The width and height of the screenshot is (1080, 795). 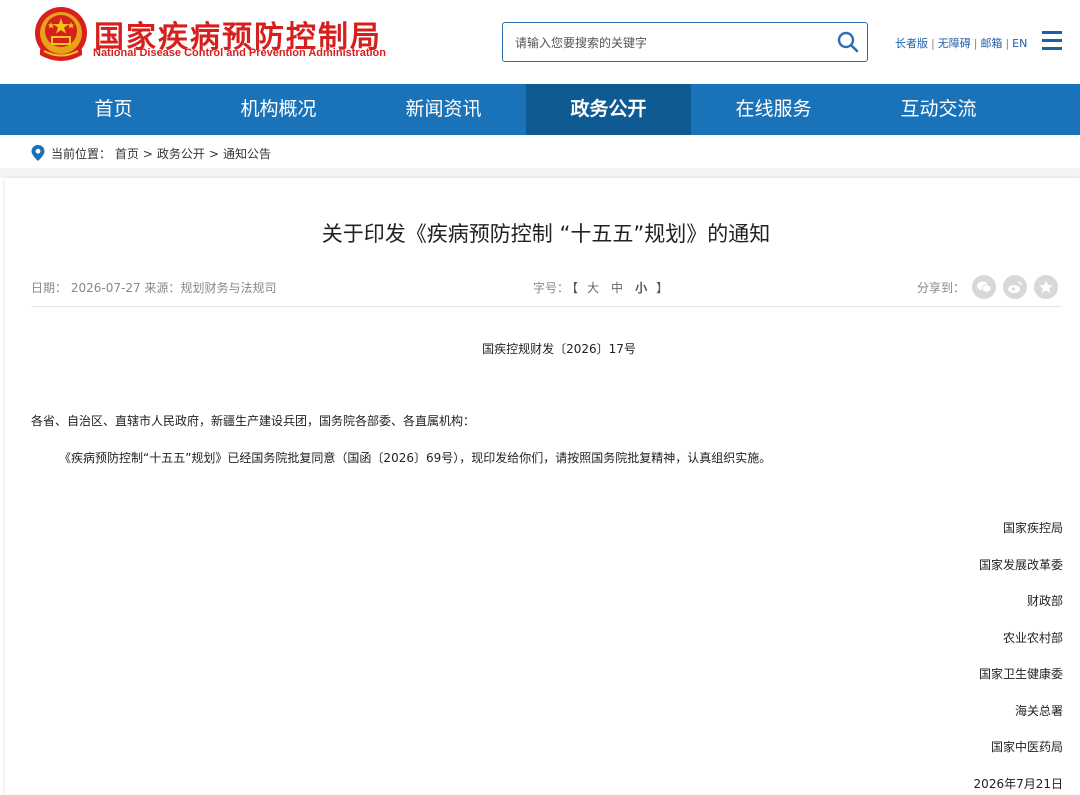 What do you see at coordinates (602, 287) in the screenshot?
I see `font-size-control: 字号：【大中小】` at bounding box center [602, 287].